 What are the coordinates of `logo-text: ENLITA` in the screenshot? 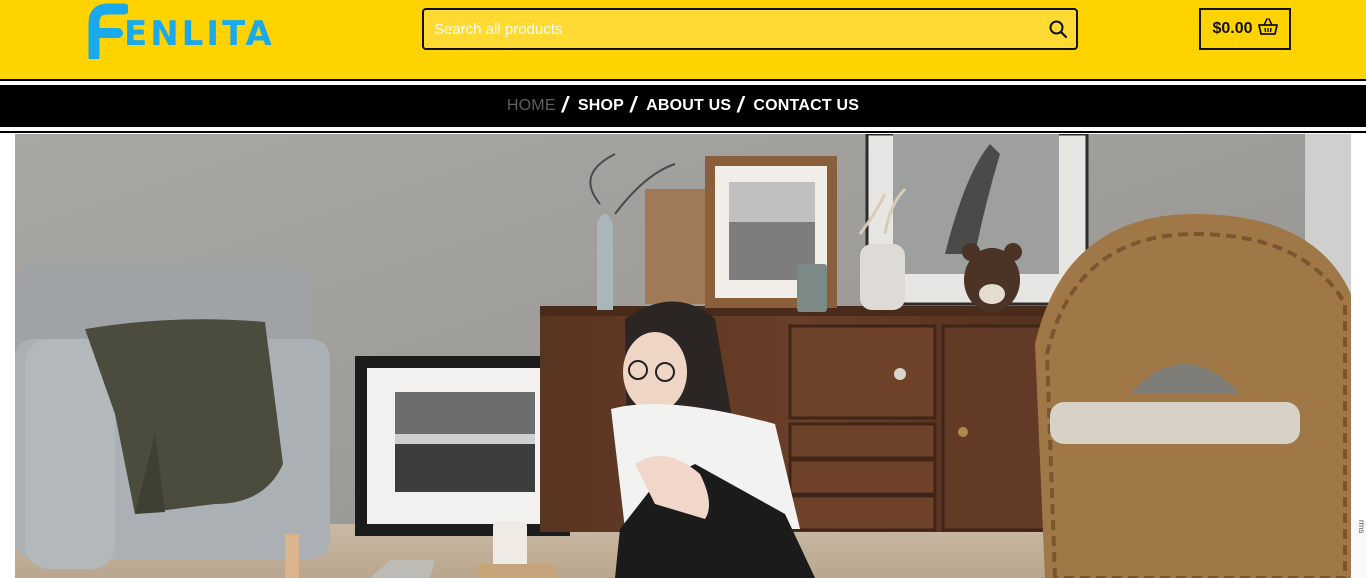 It's located at (199, 34).